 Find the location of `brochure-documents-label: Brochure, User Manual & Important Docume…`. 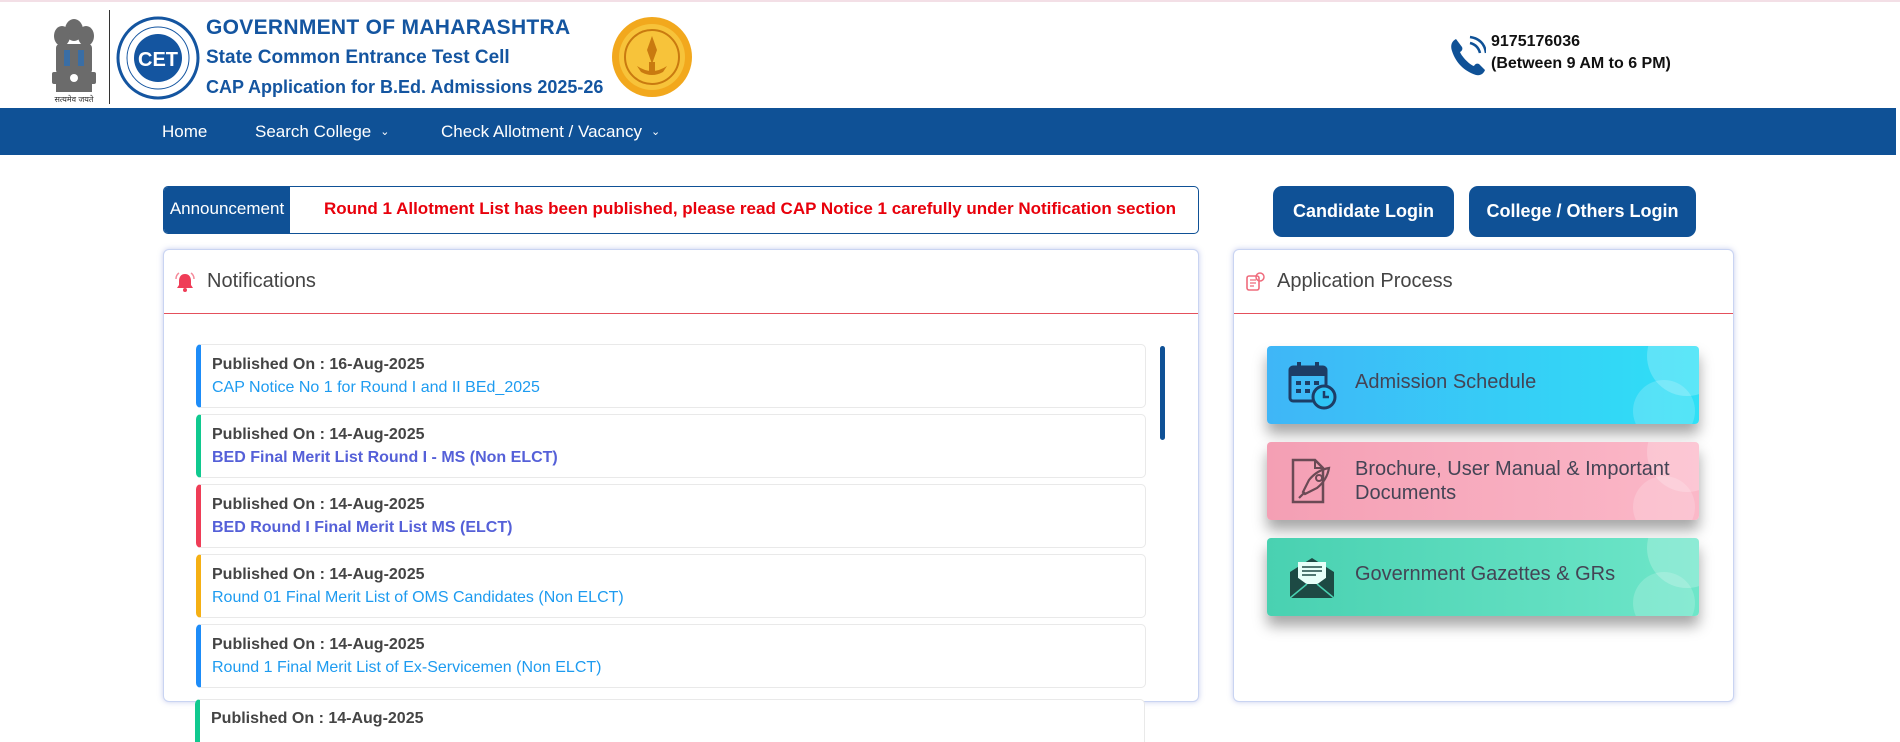

brochure-documents-label: Brochure, User Manual & Important Docume… is located at coordinates (1512, 481).